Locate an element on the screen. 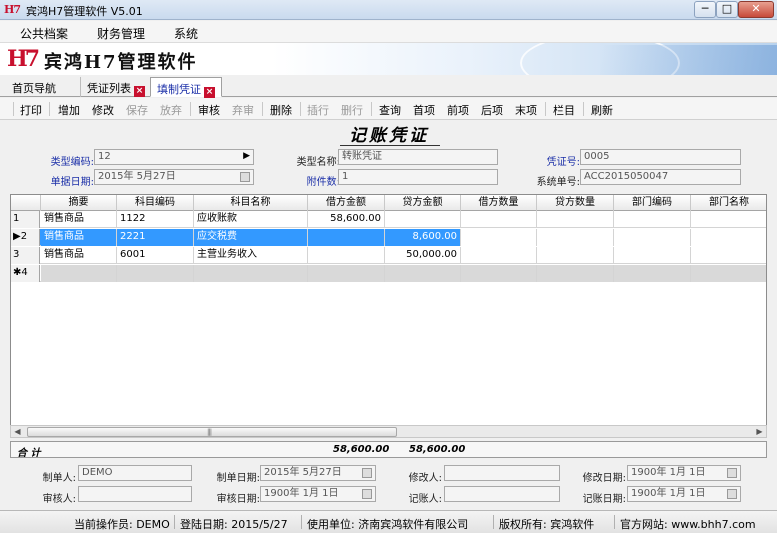 The width and height of the screenshot is (777, 533). table-row-selected: ▶2 销售商品 2221 应交税费 8,600.00 is located at coordinates (388, 237).